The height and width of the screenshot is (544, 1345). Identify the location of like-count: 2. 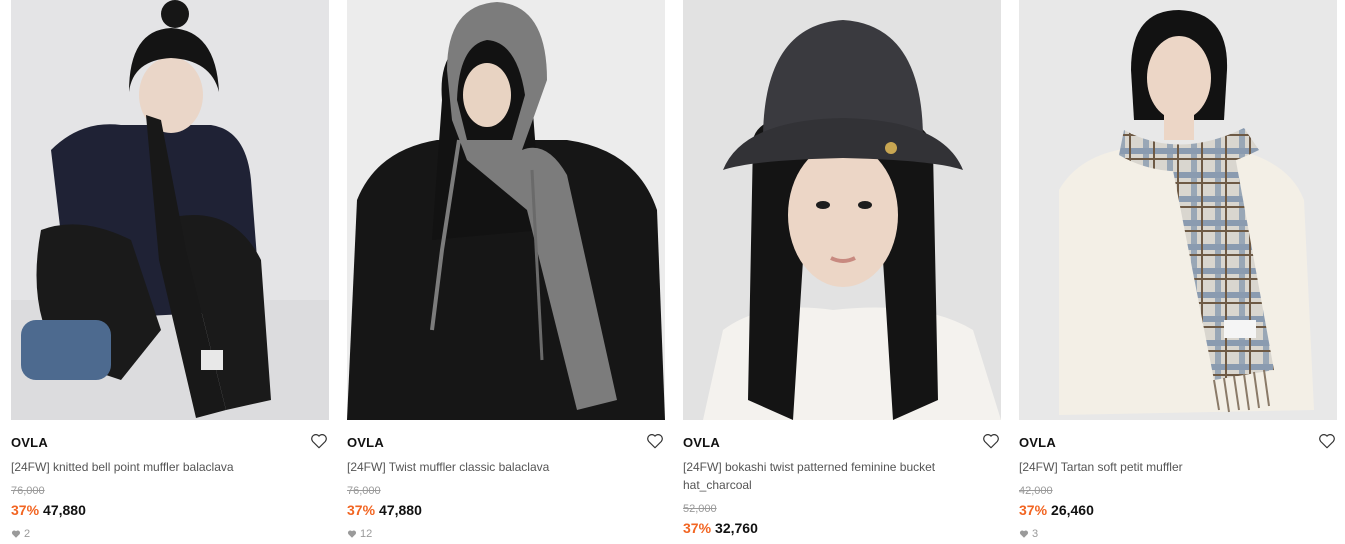
(20, 534).